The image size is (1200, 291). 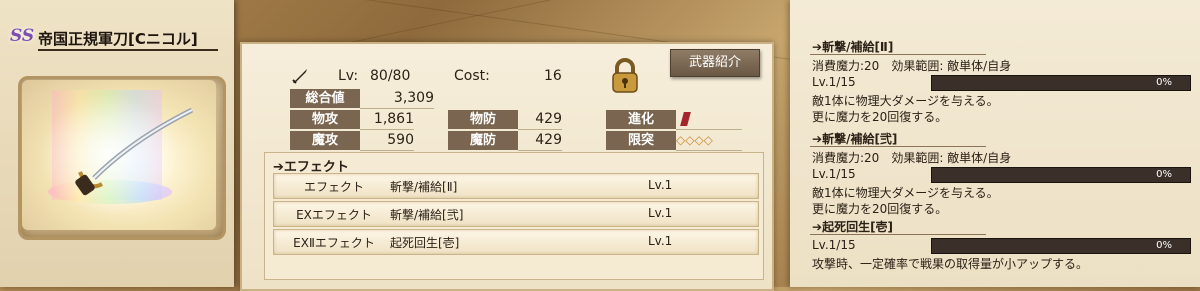 What do you see at coordinates (387, 120) in the screenshot?
I see `patk-value: 1,861` at bounding box center [387, 120].